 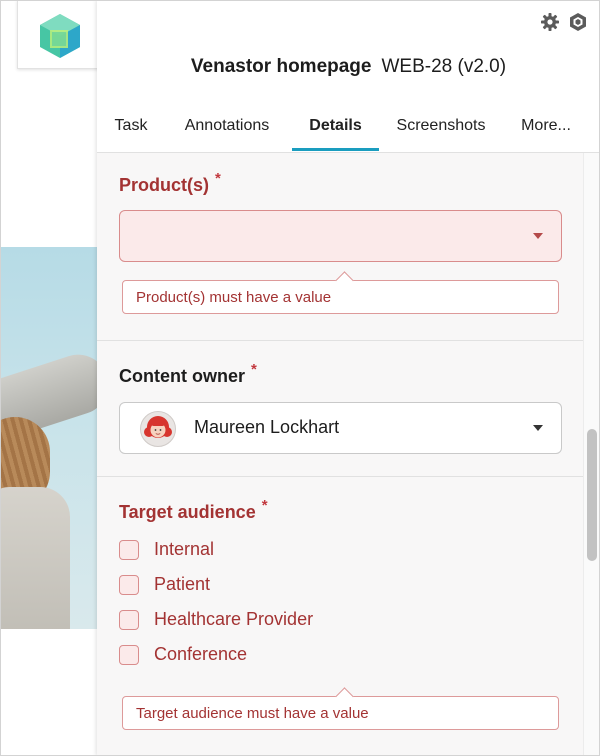 I want to click on logo-card, so click(x=63, y=34).